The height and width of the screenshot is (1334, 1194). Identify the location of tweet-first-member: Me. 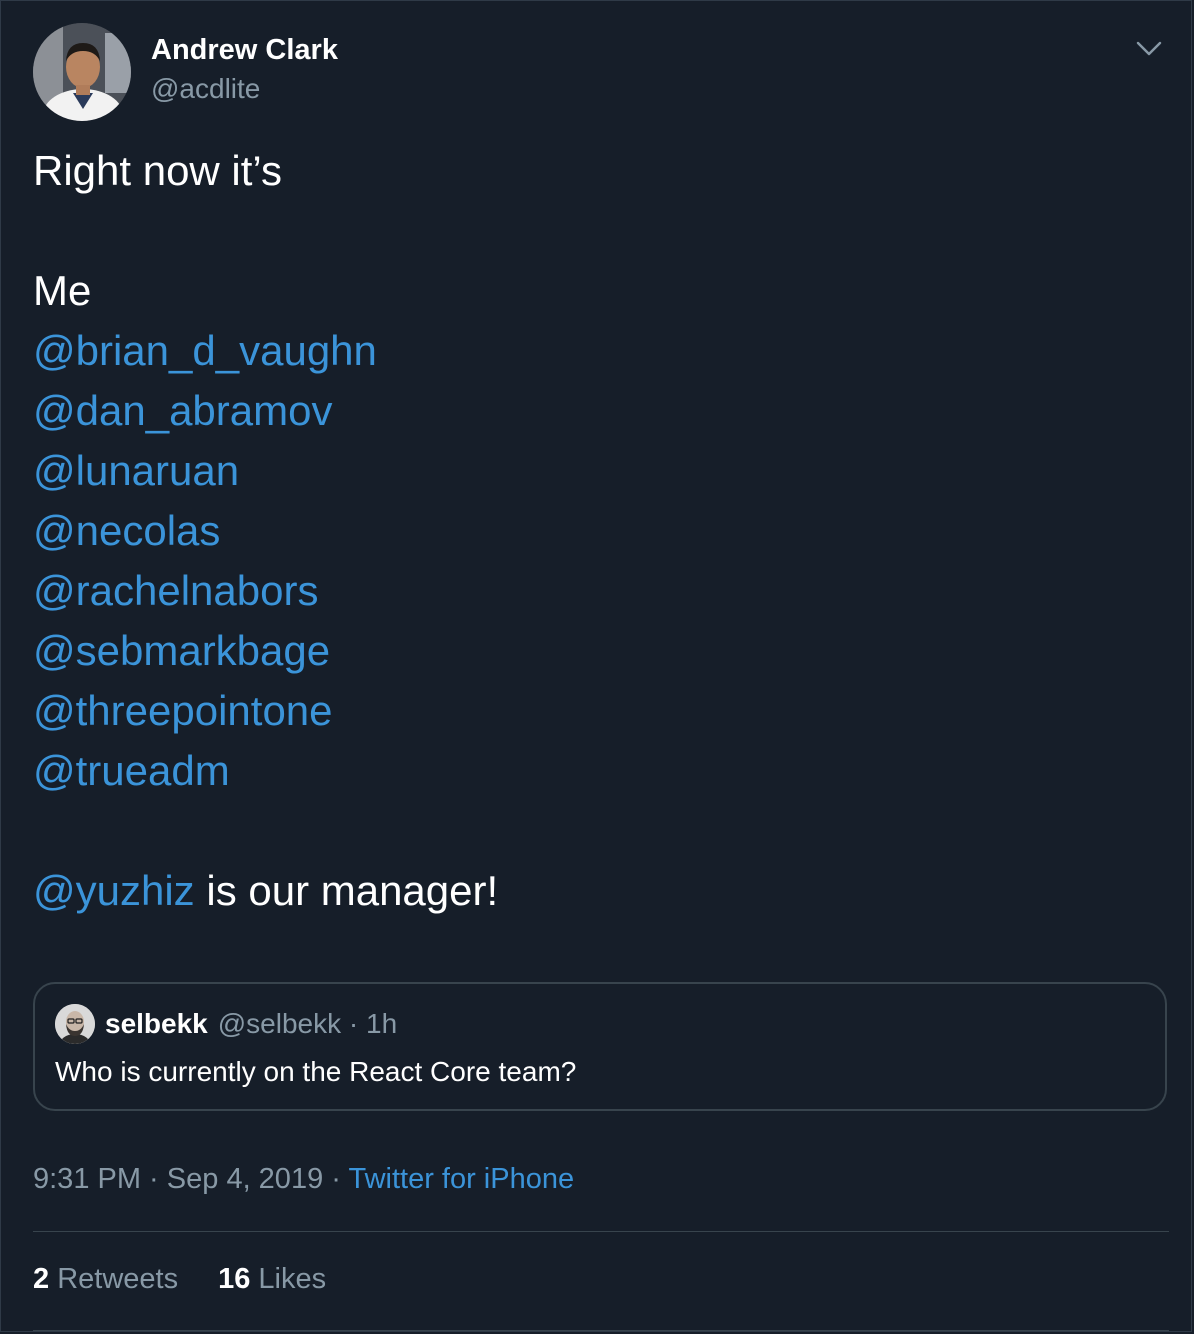
(62, 290).